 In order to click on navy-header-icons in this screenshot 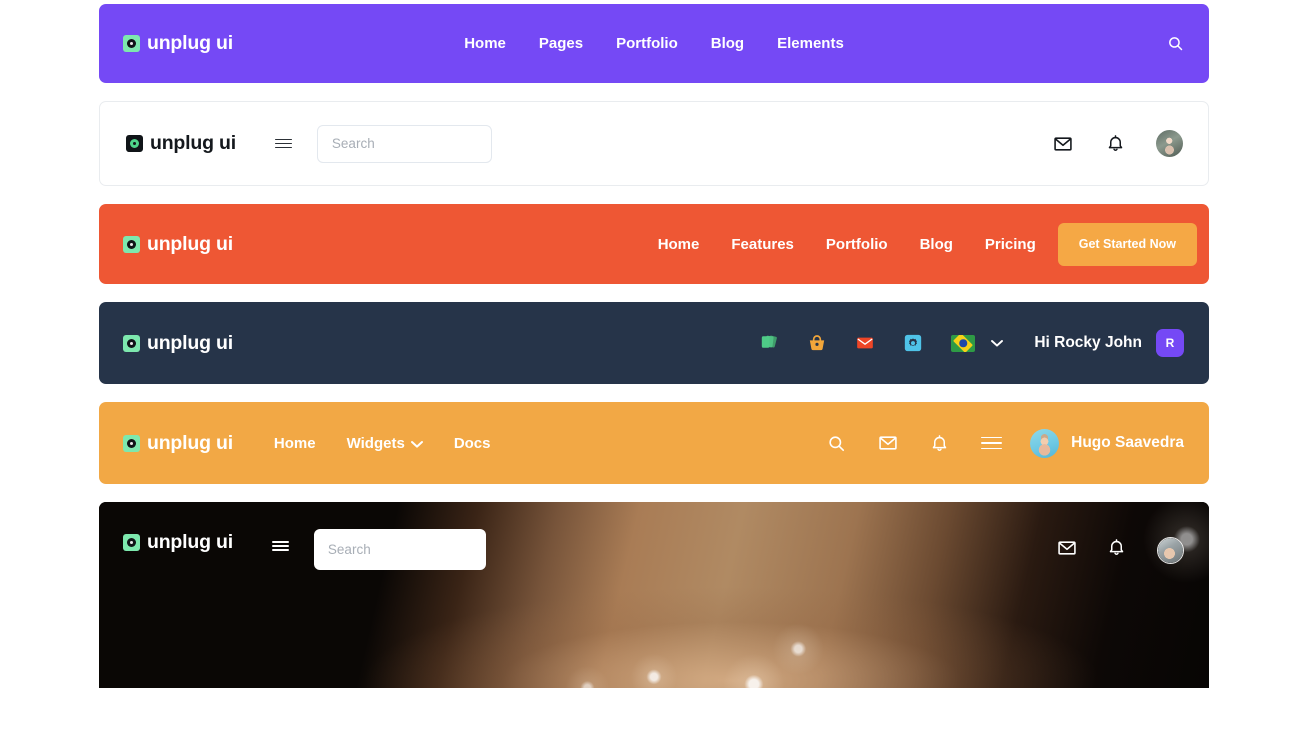, I will do `click(881, 343)`.